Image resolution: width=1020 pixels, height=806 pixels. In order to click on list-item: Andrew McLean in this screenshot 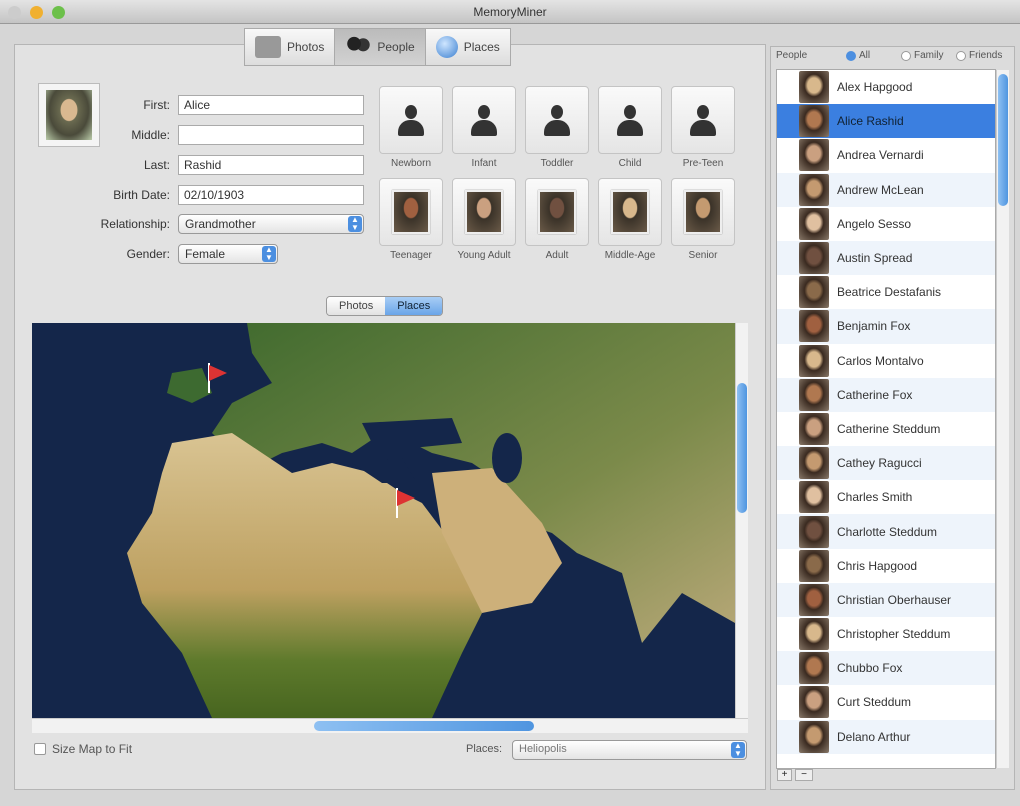, I will do `click(886, 189)`.